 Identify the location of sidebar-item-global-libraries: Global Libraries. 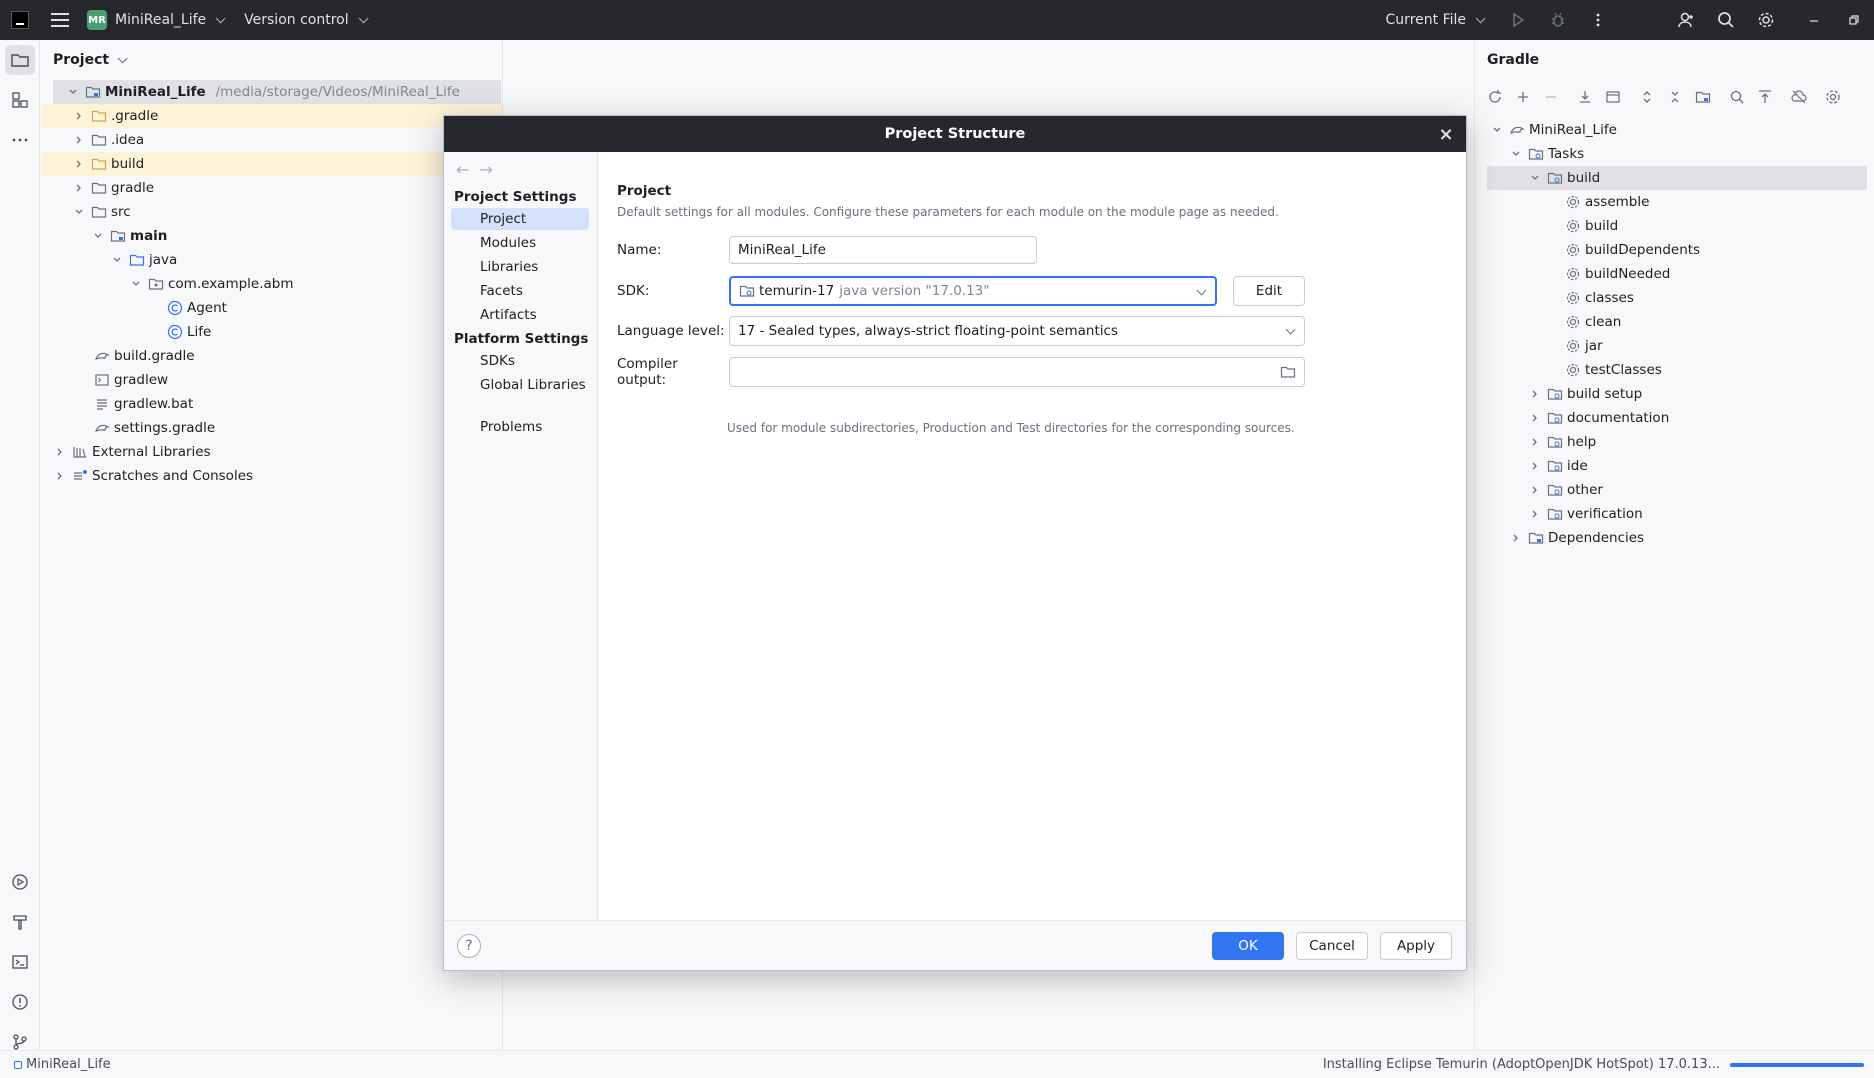
(520, 385).